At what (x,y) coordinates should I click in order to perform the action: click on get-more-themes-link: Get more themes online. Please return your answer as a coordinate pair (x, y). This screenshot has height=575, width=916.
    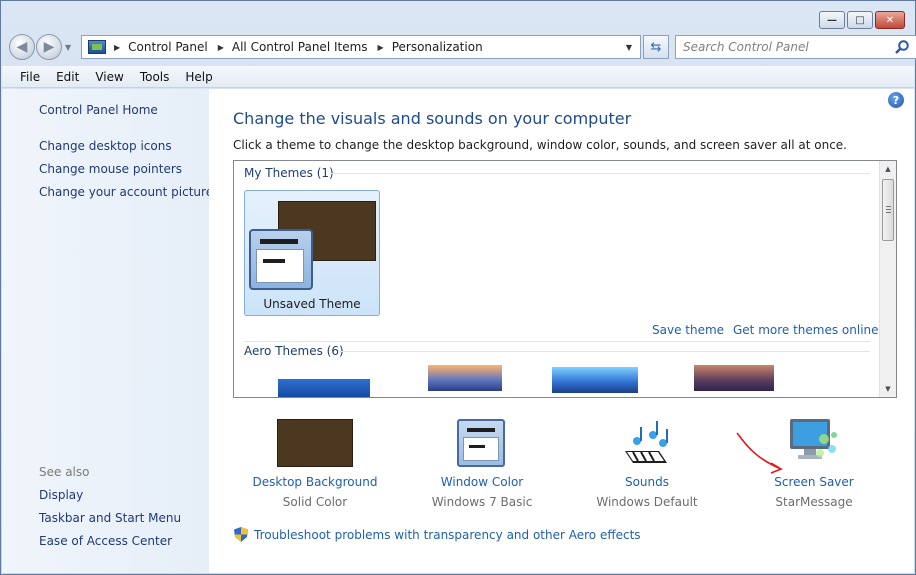
    Looking at the image, I should click on (806, 330).